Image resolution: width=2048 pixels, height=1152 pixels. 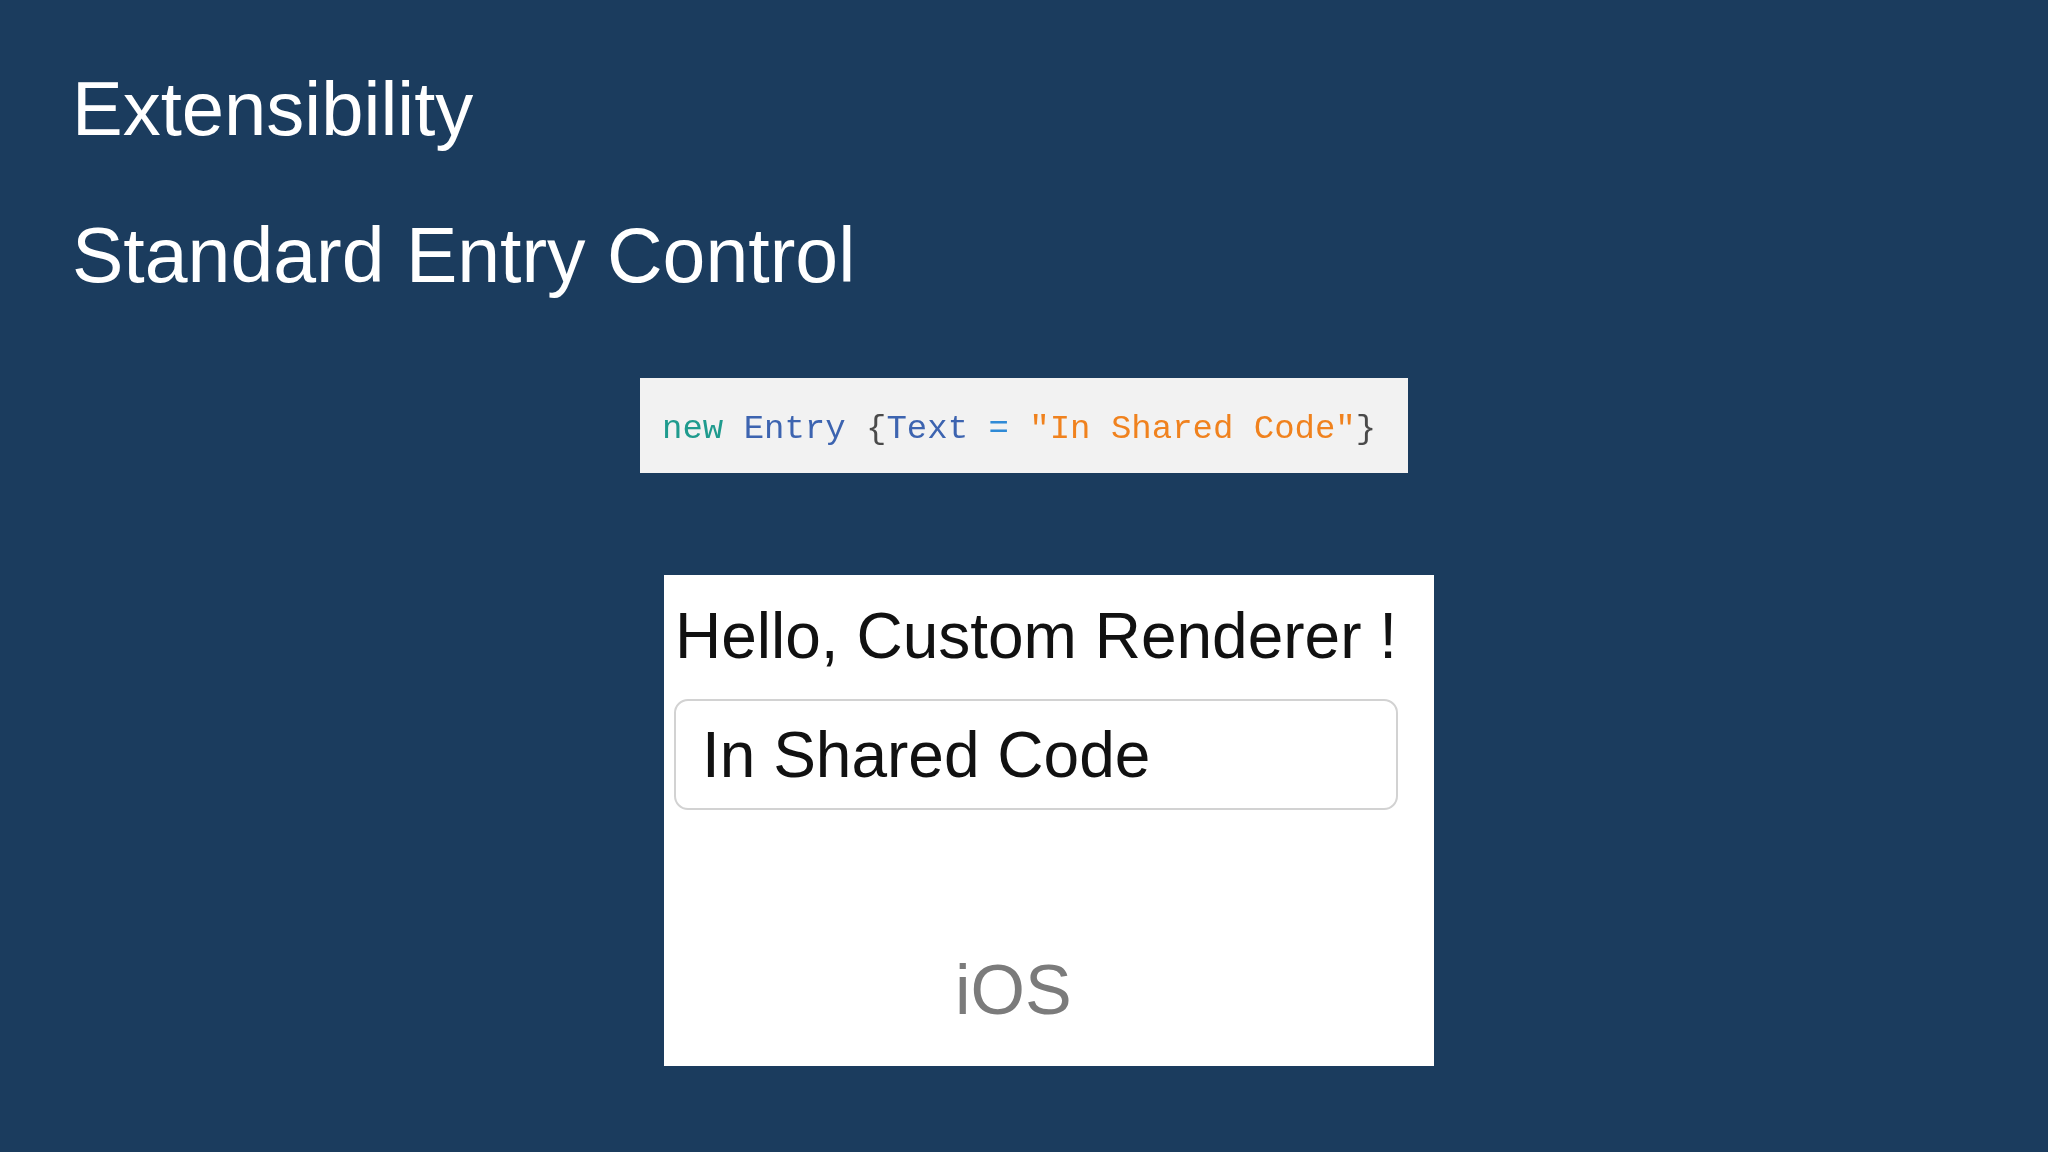 I want to click on greeting-label: Hello, Custom Renderer !, so click(x=1036, y=636).